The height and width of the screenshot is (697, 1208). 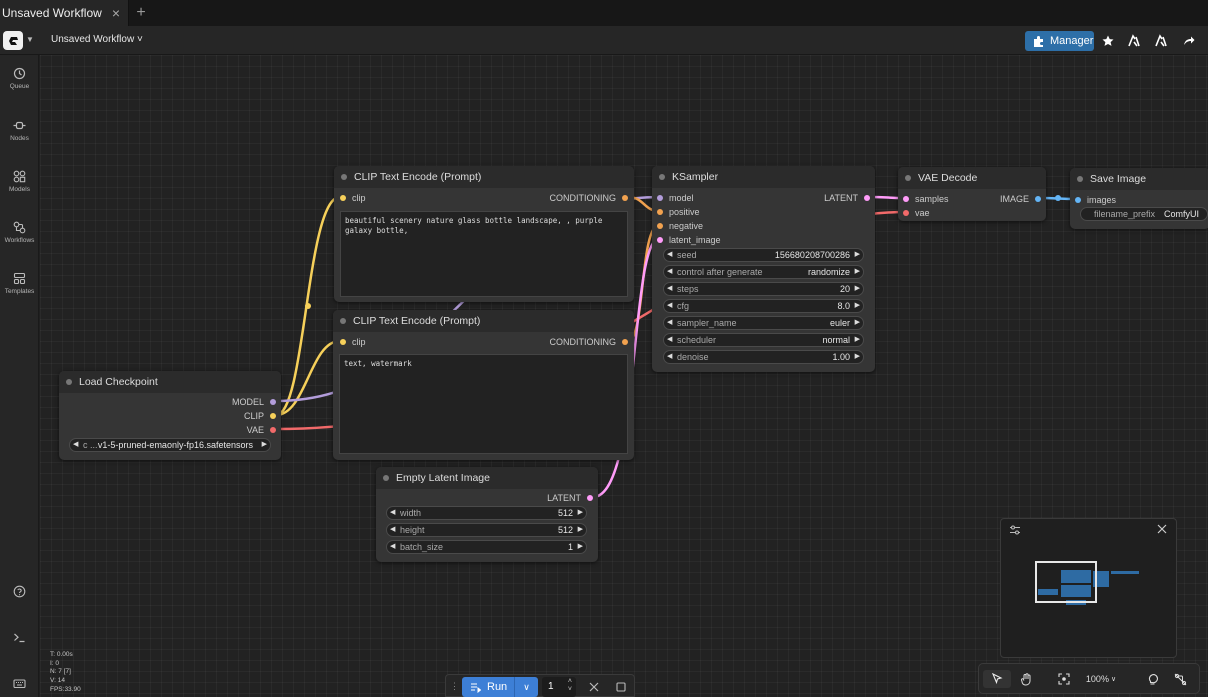 What do you see at coordinates (925, 199) in the screenshot?
I see `samples-input-slot: samples` at bounding box center [925, 199].